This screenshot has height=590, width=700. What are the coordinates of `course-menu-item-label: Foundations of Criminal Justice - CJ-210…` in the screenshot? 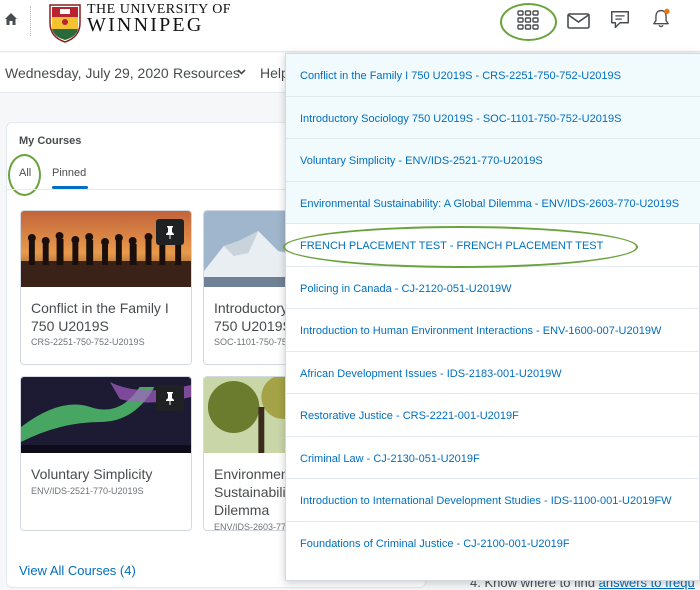 It's located at (435, 543).